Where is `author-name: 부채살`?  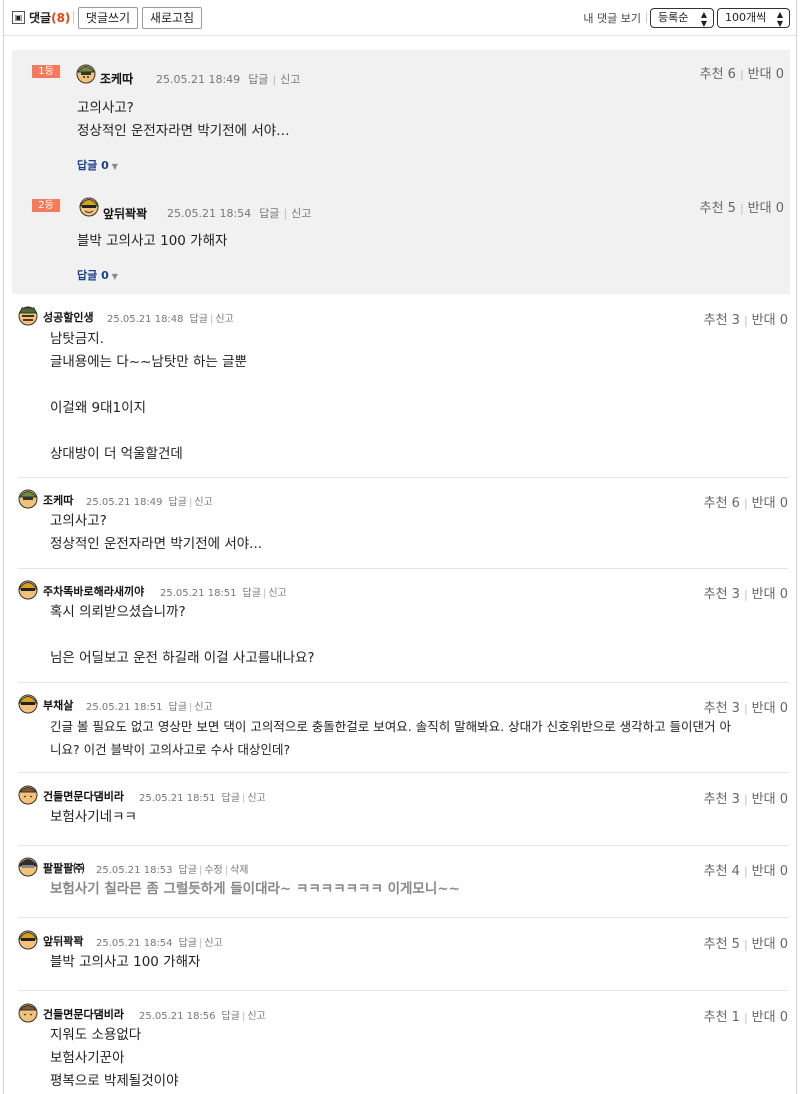 author-name: 부채살 is located at coordinates (58, 705).